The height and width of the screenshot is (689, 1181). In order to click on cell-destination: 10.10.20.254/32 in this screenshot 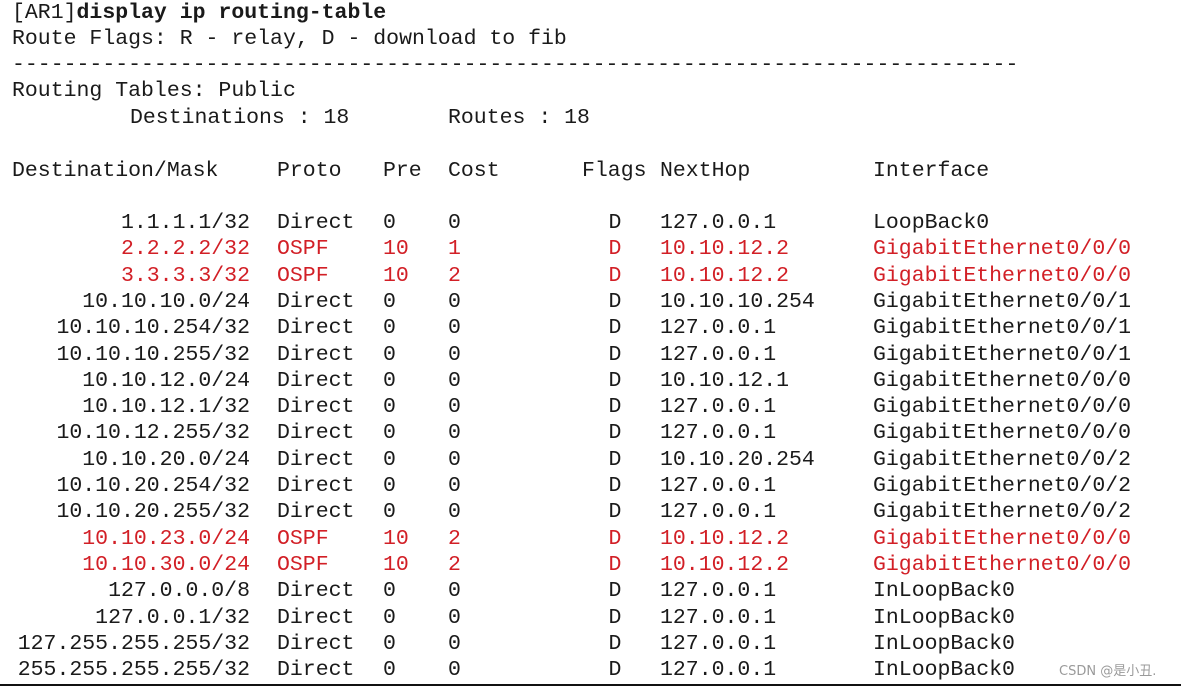, I will do `click(153, 486)`.